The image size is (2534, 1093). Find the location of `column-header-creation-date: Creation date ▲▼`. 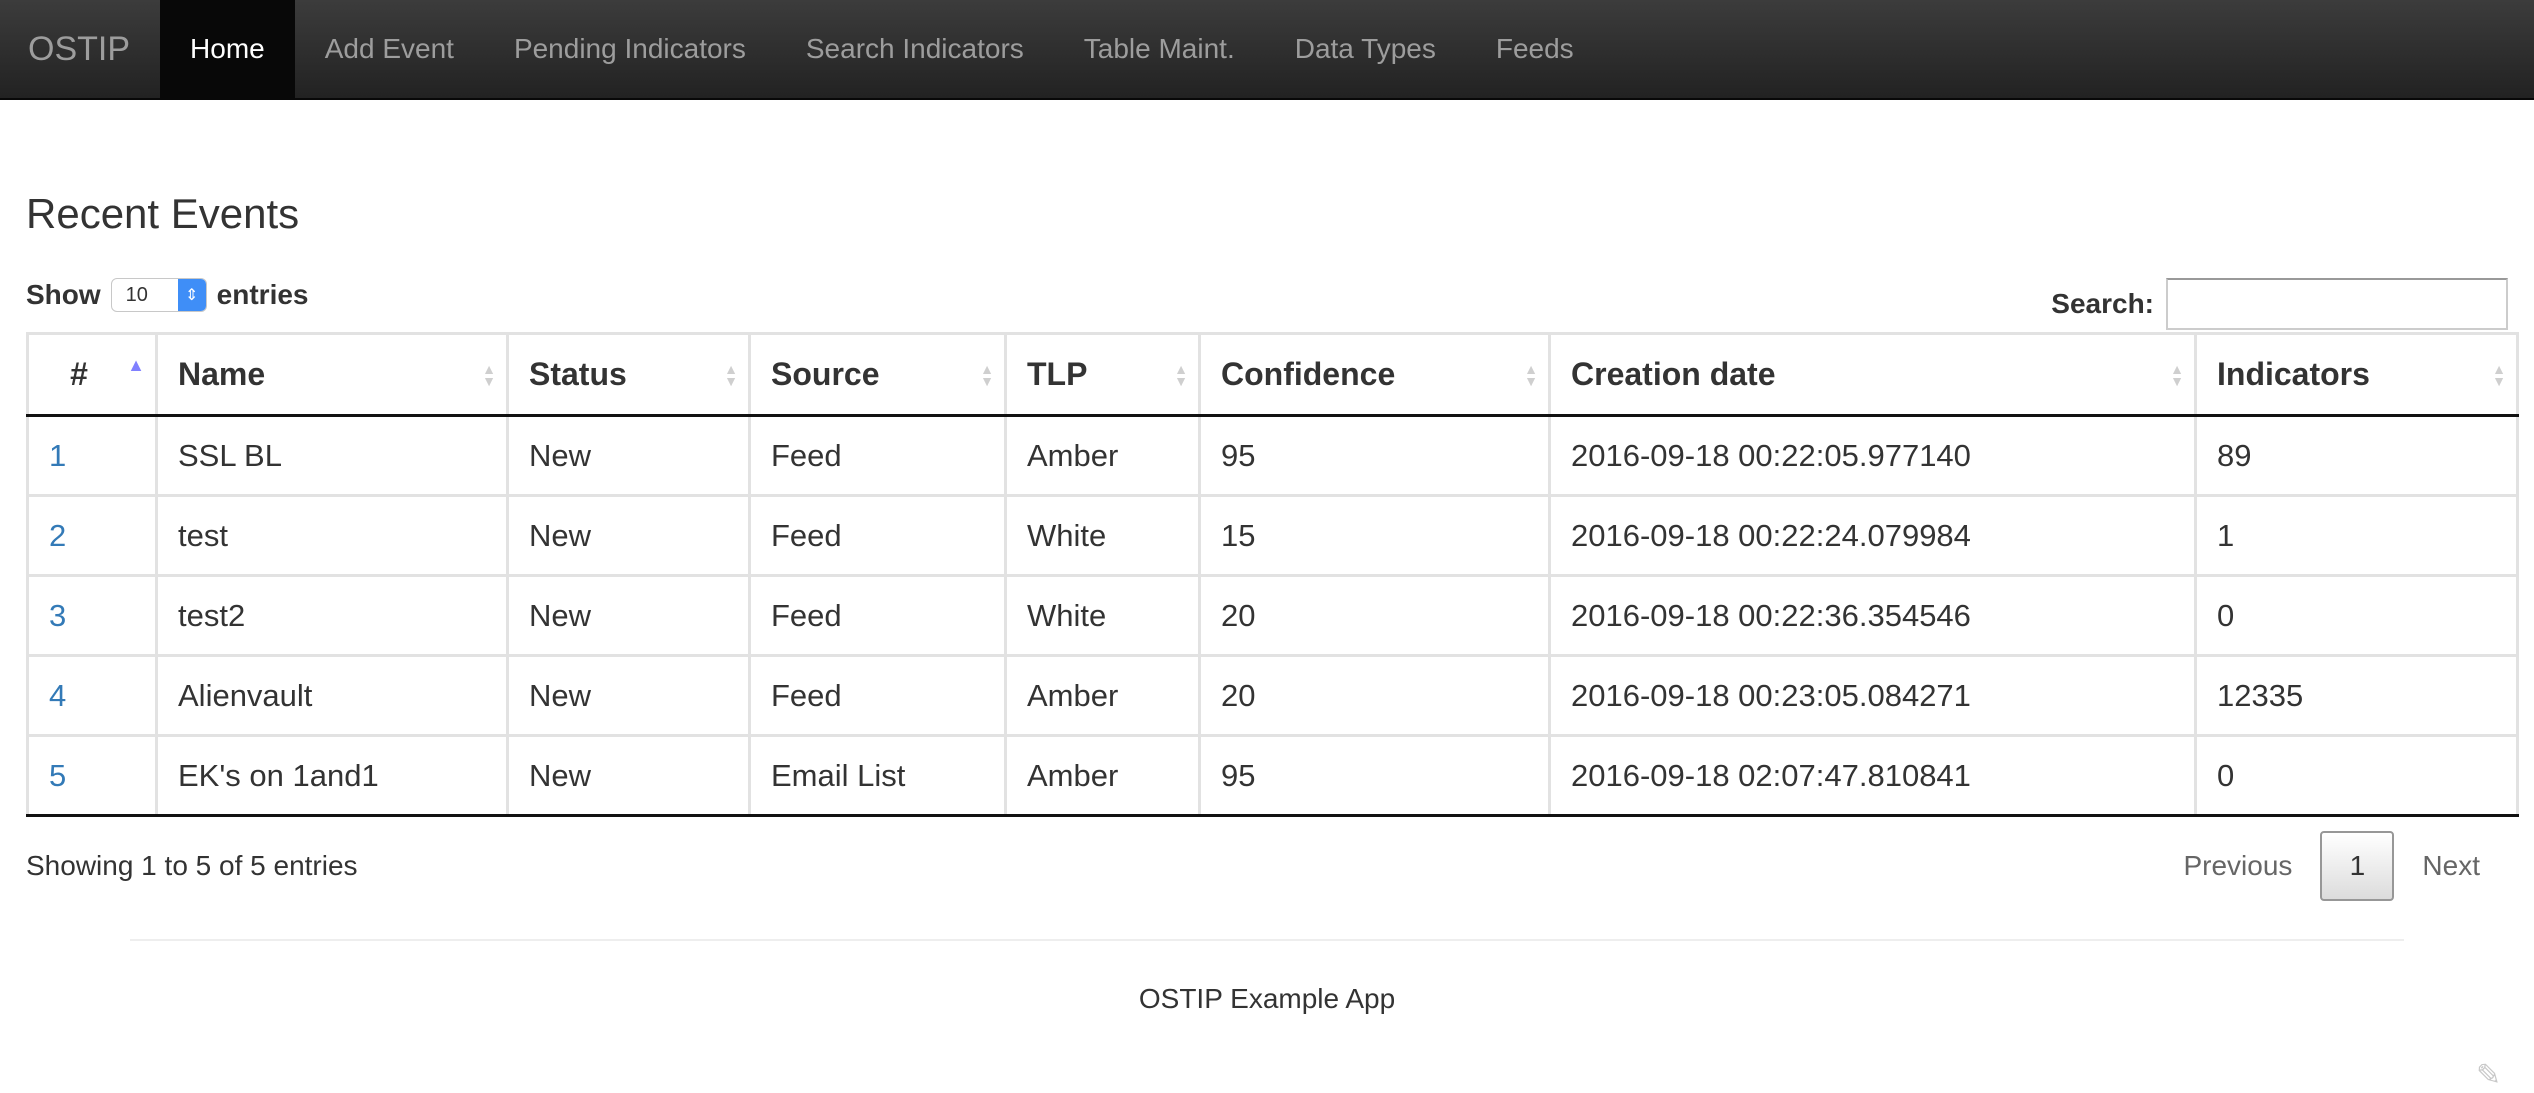

column-header-creation-date: Creation date ▲▼ is located at coordinates (1873, 375).